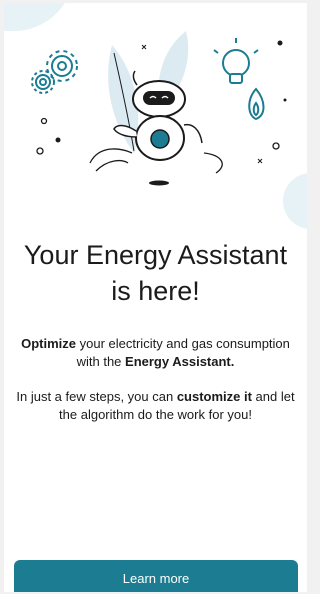  Describe the element at coordinates (214, 396) in the screenshot. I see `steps-bold-customize: customize it` at that location.